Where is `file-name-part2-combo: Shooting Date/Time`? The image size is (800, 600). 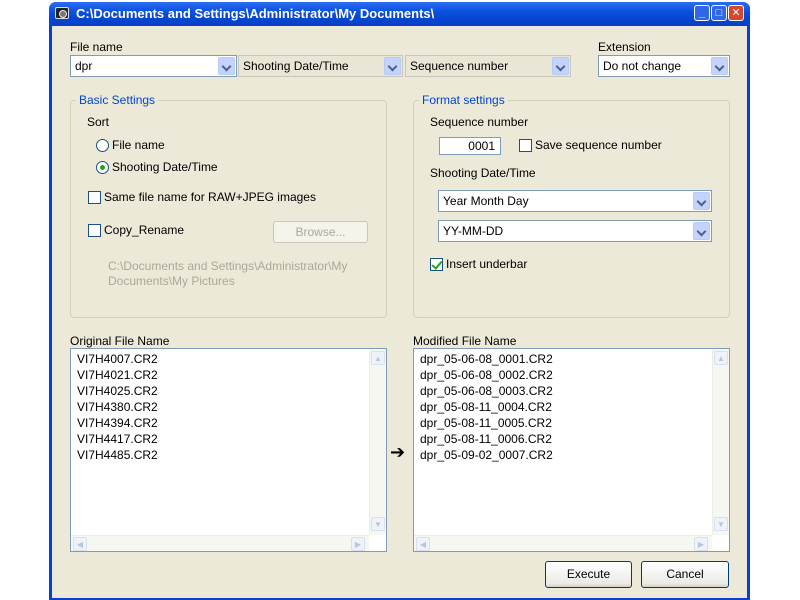
file-name-part2-combo: Shooting Date/Time is located at coordinates (320, 66).